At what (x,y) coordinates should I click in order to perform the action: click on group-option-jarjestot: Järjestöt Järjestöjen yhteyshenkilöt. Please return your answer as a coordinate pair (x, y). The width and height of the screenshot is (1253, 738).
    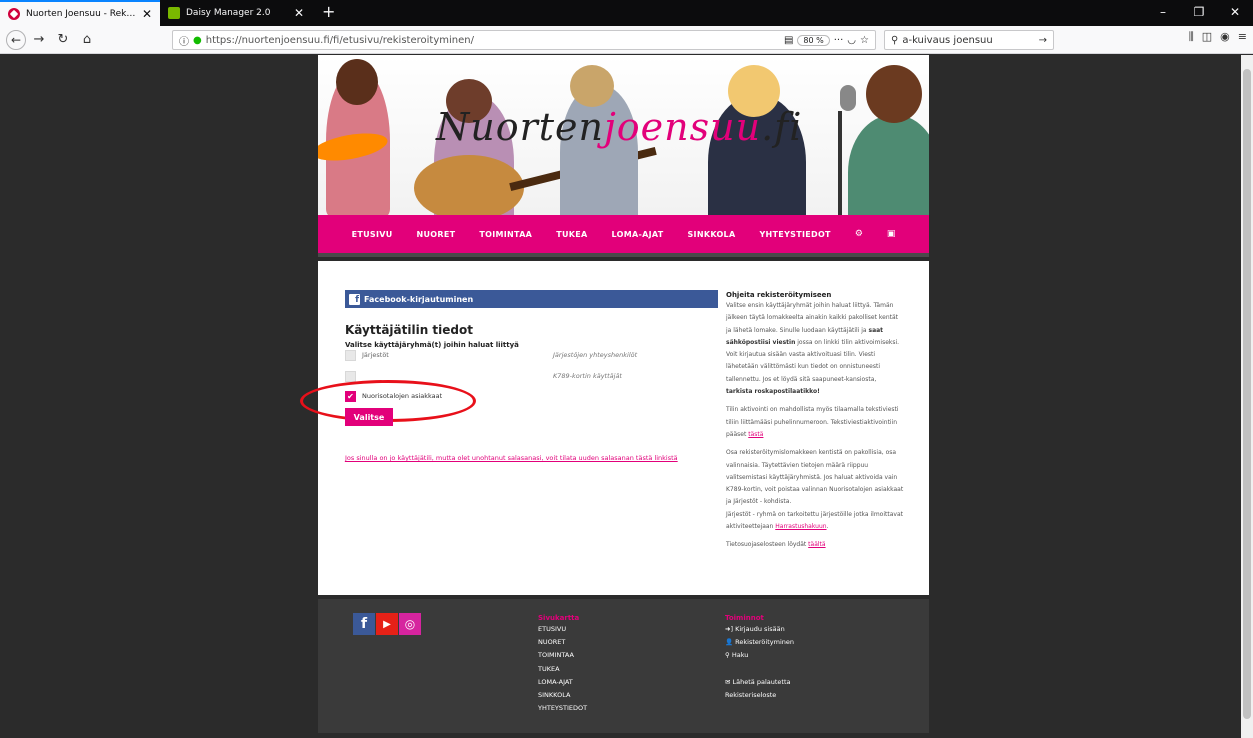
    Looking at the image, I should click on (510, 355).